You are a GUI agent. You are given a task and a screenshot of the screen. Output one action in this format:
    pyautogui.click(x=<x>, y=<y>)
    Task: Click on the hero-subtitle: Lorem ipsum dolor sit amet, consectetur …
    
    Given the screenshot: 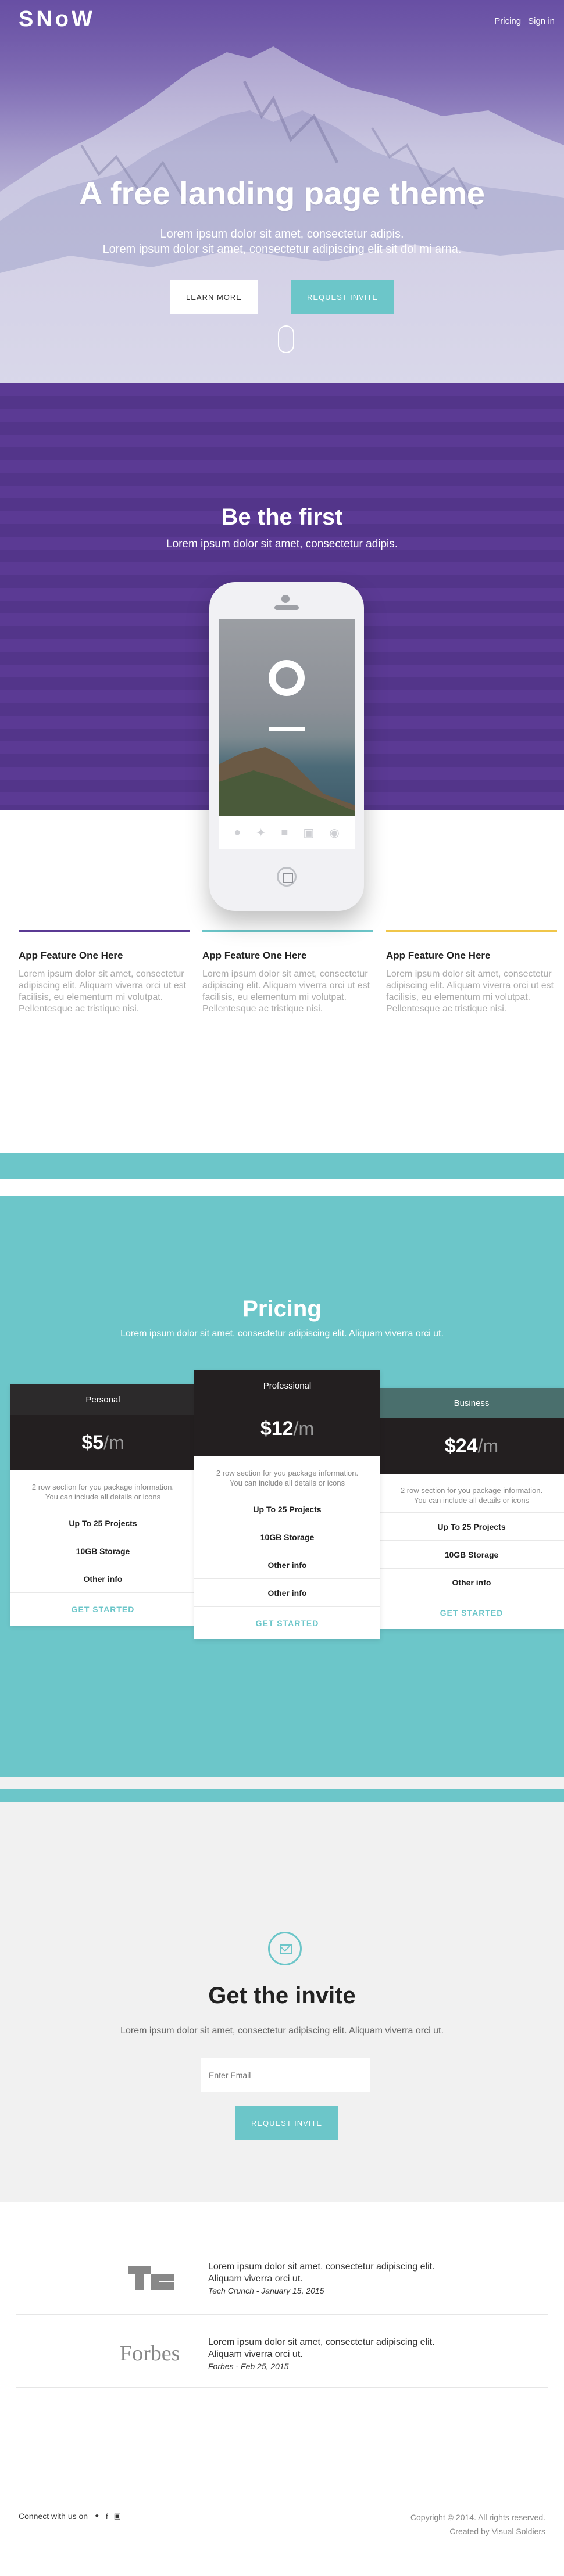 What is the action you would take?
    pyautogui.click(x=282, y=242)
    